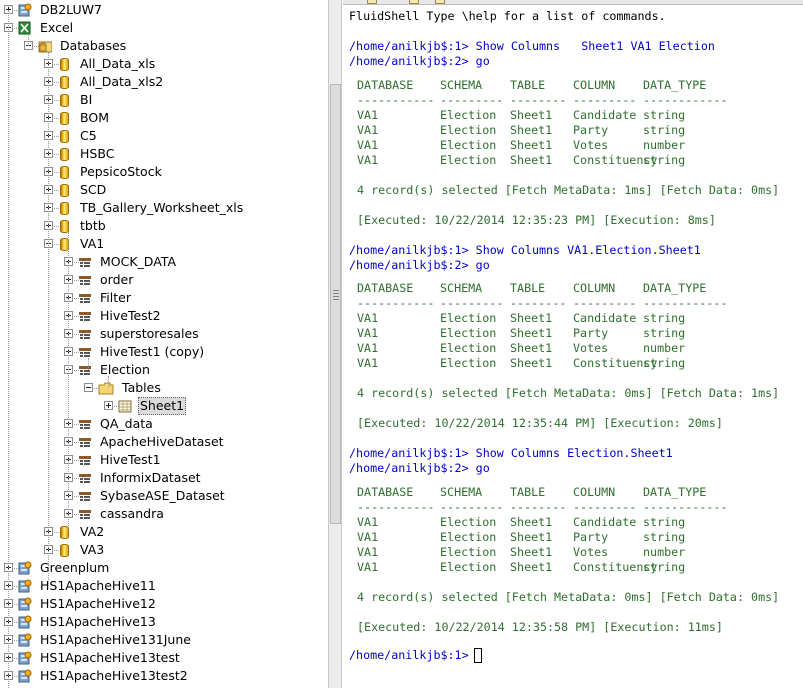 The width and height of the screenshot is (803, 688). I want to click on tree-connection-hs1-13test2: HS1ApacheHive13test2, so click(163, 676).